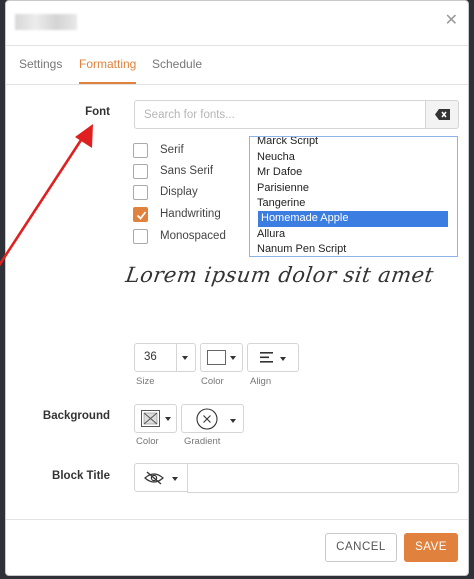  What do you see at coordinates (261, 381) in the screenshot?
I see `align-caption: Align` at bounding box center [261, 381].